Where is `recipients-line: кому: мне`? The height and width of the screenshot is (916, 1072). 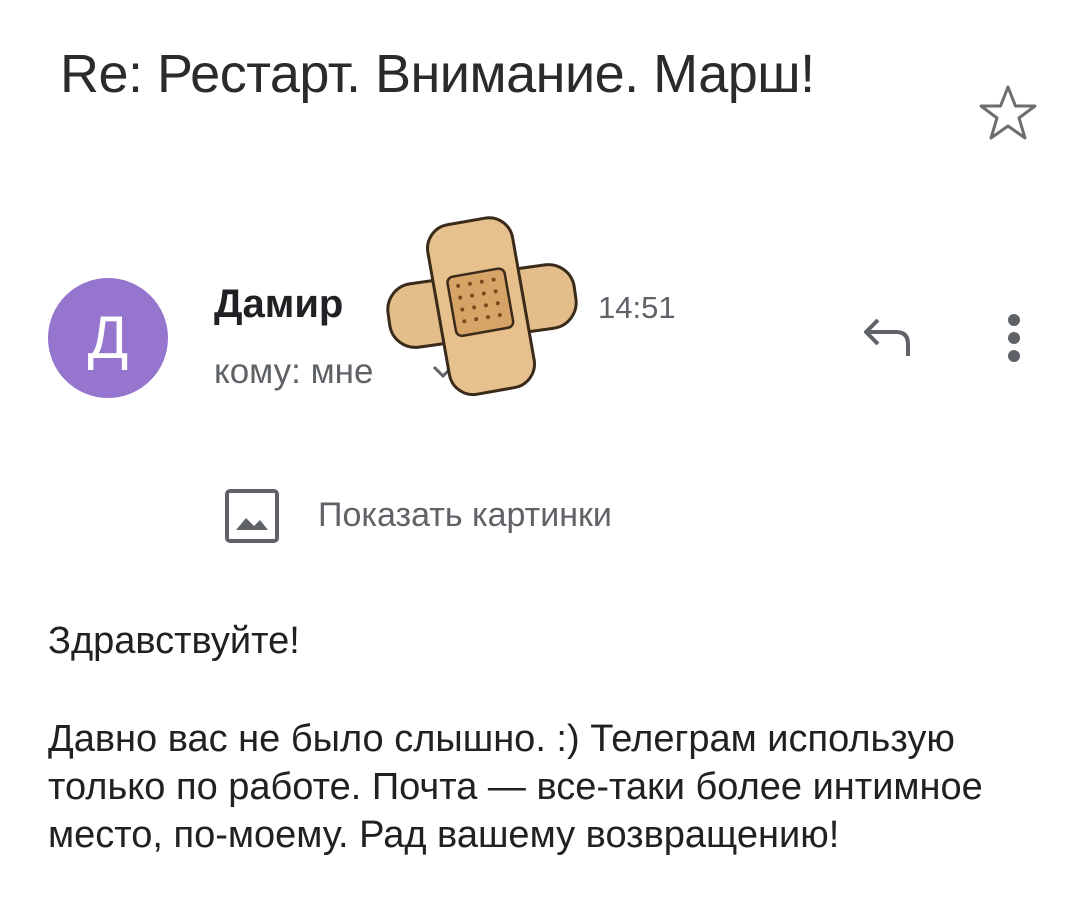 recipients-line: кому: мне is located at coordinates (293, 372).